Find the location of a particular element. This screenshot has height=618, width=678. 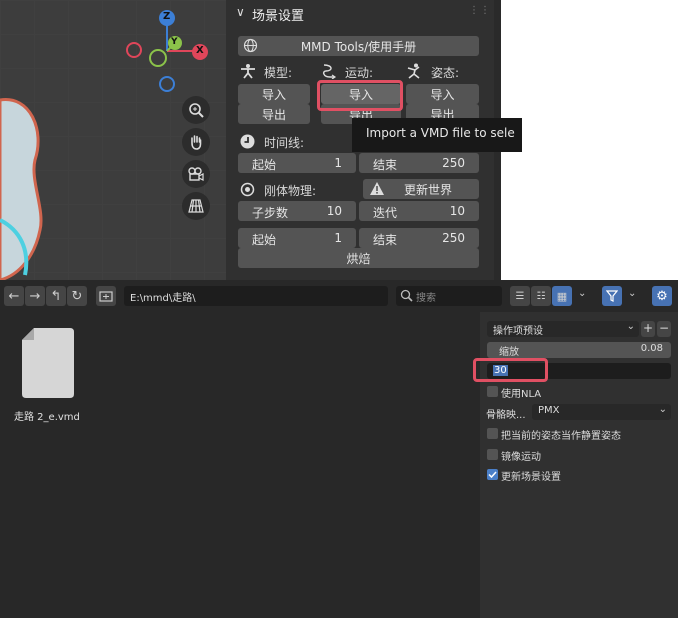

tooltip: Import a VMD file to sele is located at coordinates (437, 135).